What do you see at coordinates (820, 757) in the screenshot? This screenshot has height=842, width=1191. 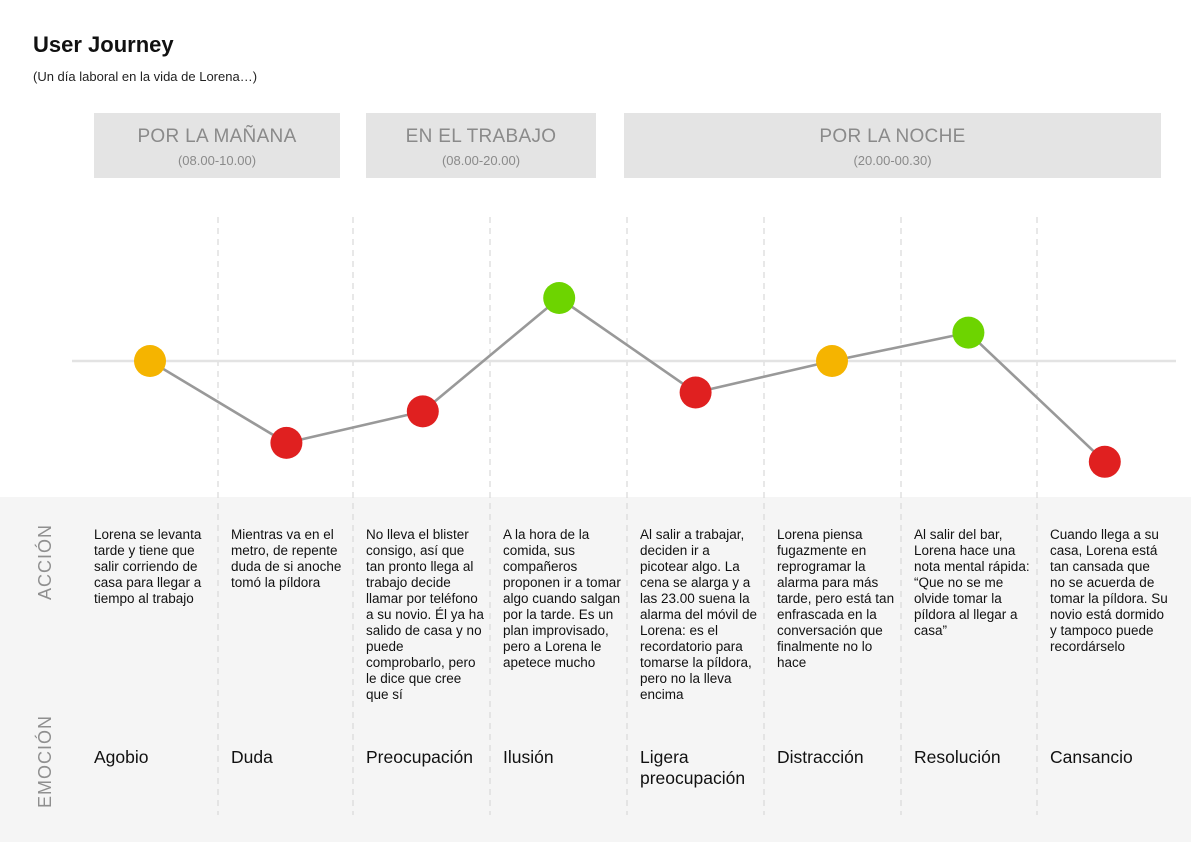 I see `step-emotion: Distracción` at bounding box center [820, 757].